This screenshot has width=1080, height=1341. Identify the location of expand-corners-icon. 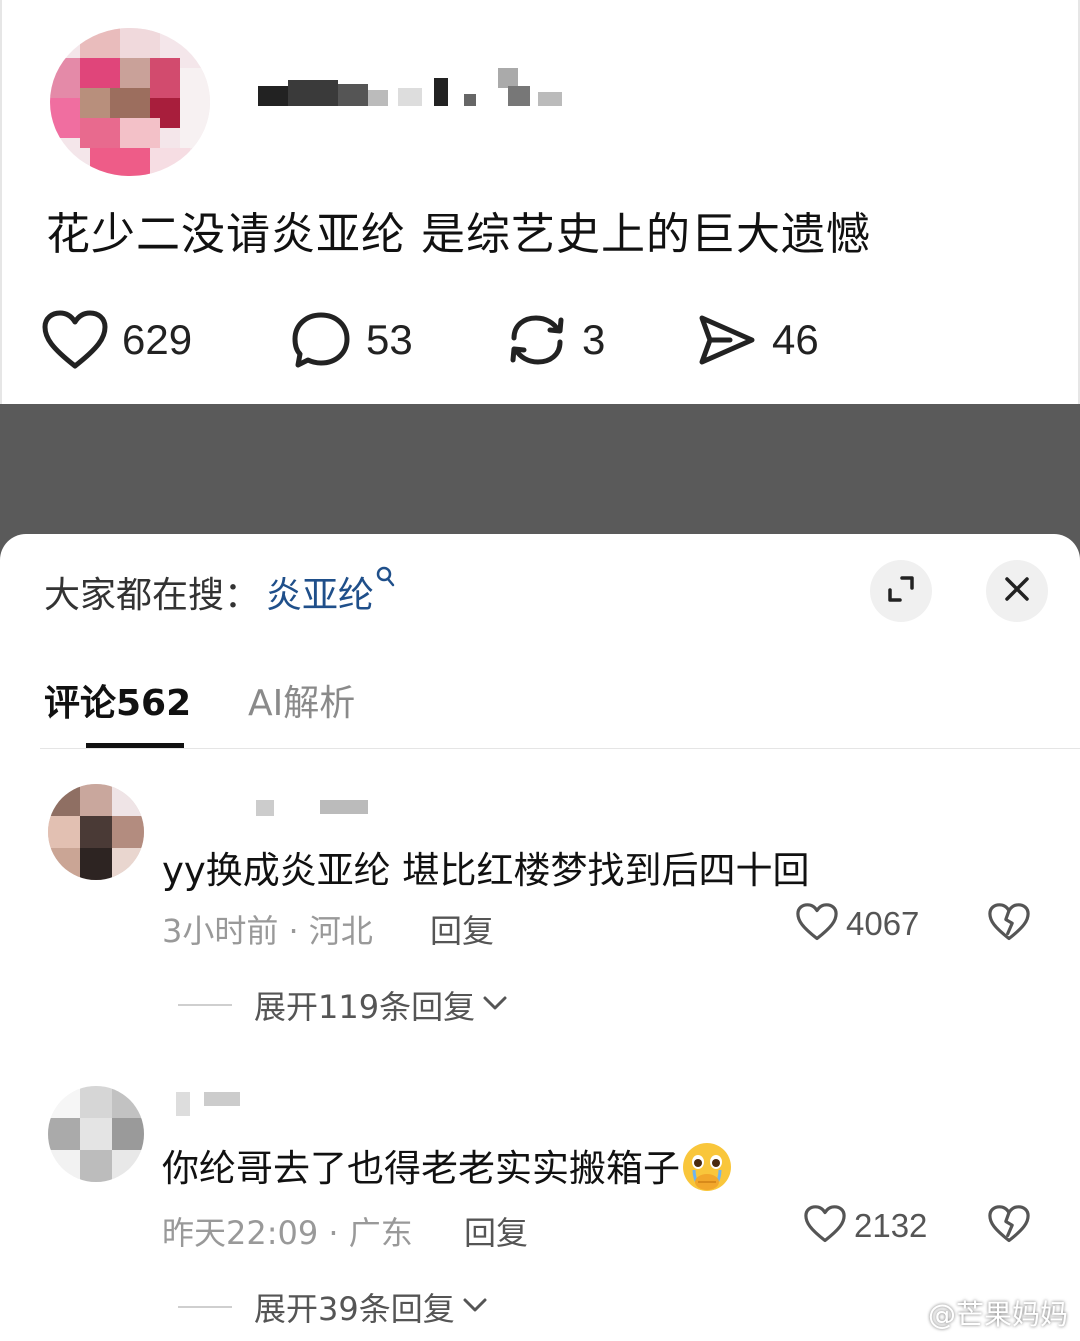
(901, 591).